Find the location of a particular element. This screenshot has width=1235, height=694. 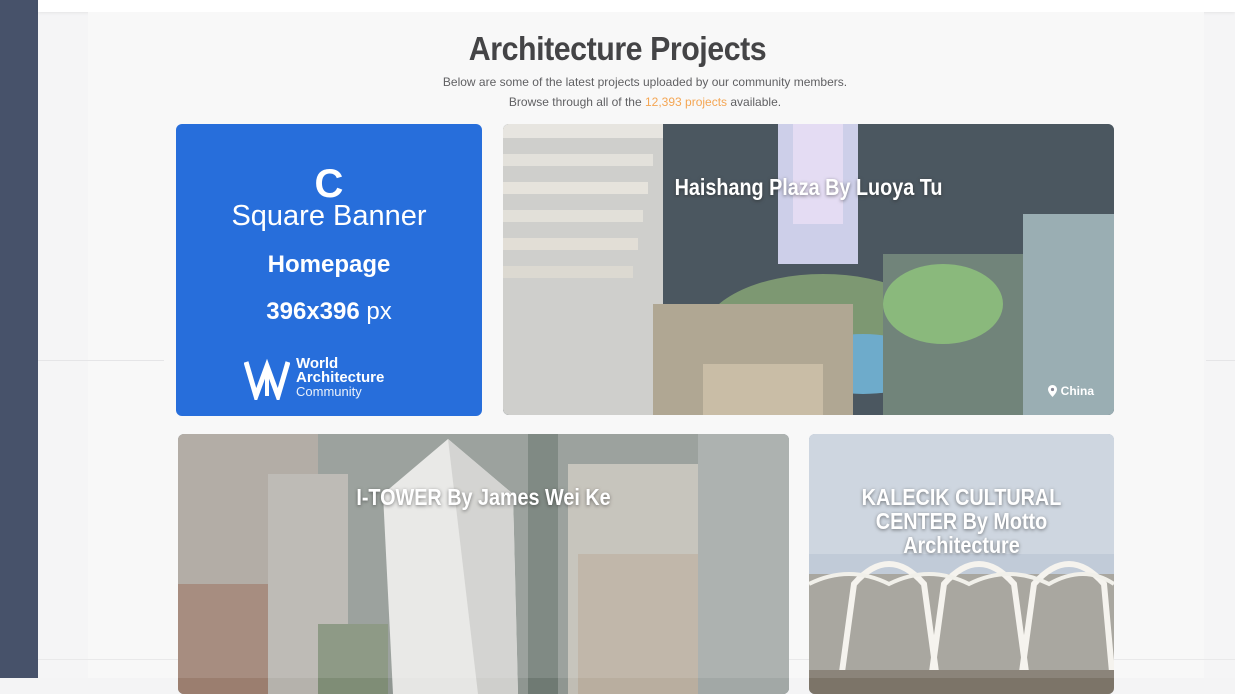

banner-size: 396x396 px is located at coordinates (329, 312).